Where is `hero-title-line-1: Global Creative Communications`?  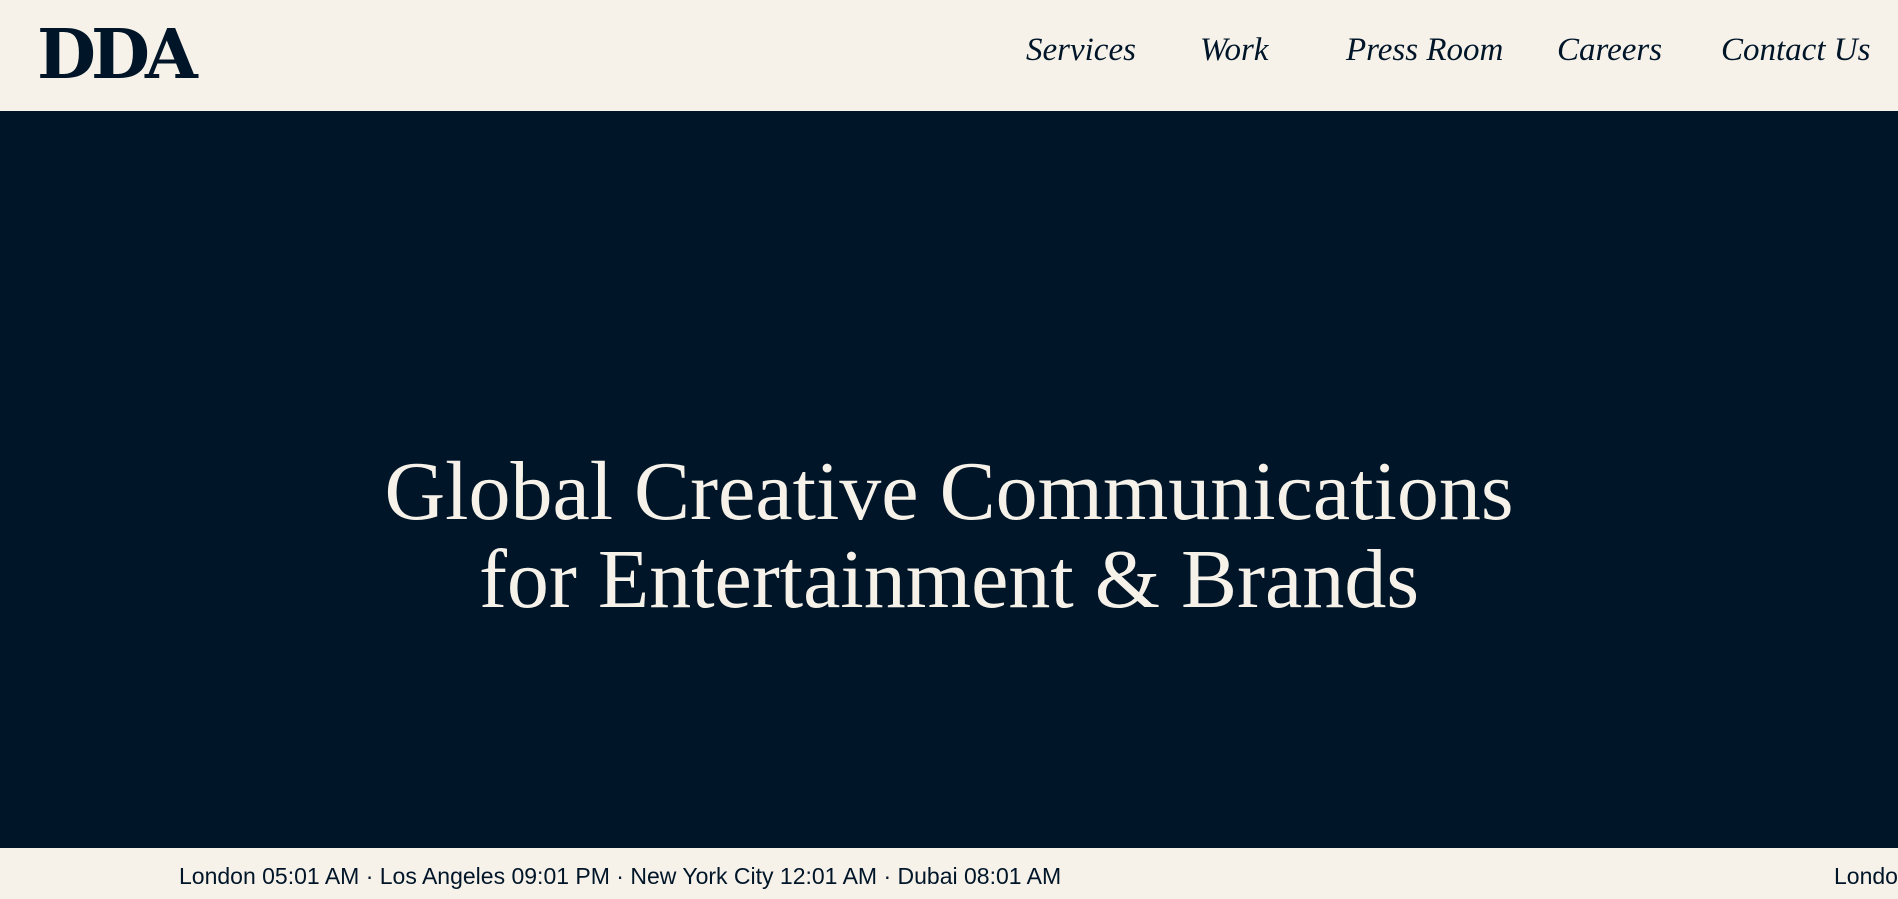
hero-title-line-1: Global Creative Communications is located at coordinates (949, 491).